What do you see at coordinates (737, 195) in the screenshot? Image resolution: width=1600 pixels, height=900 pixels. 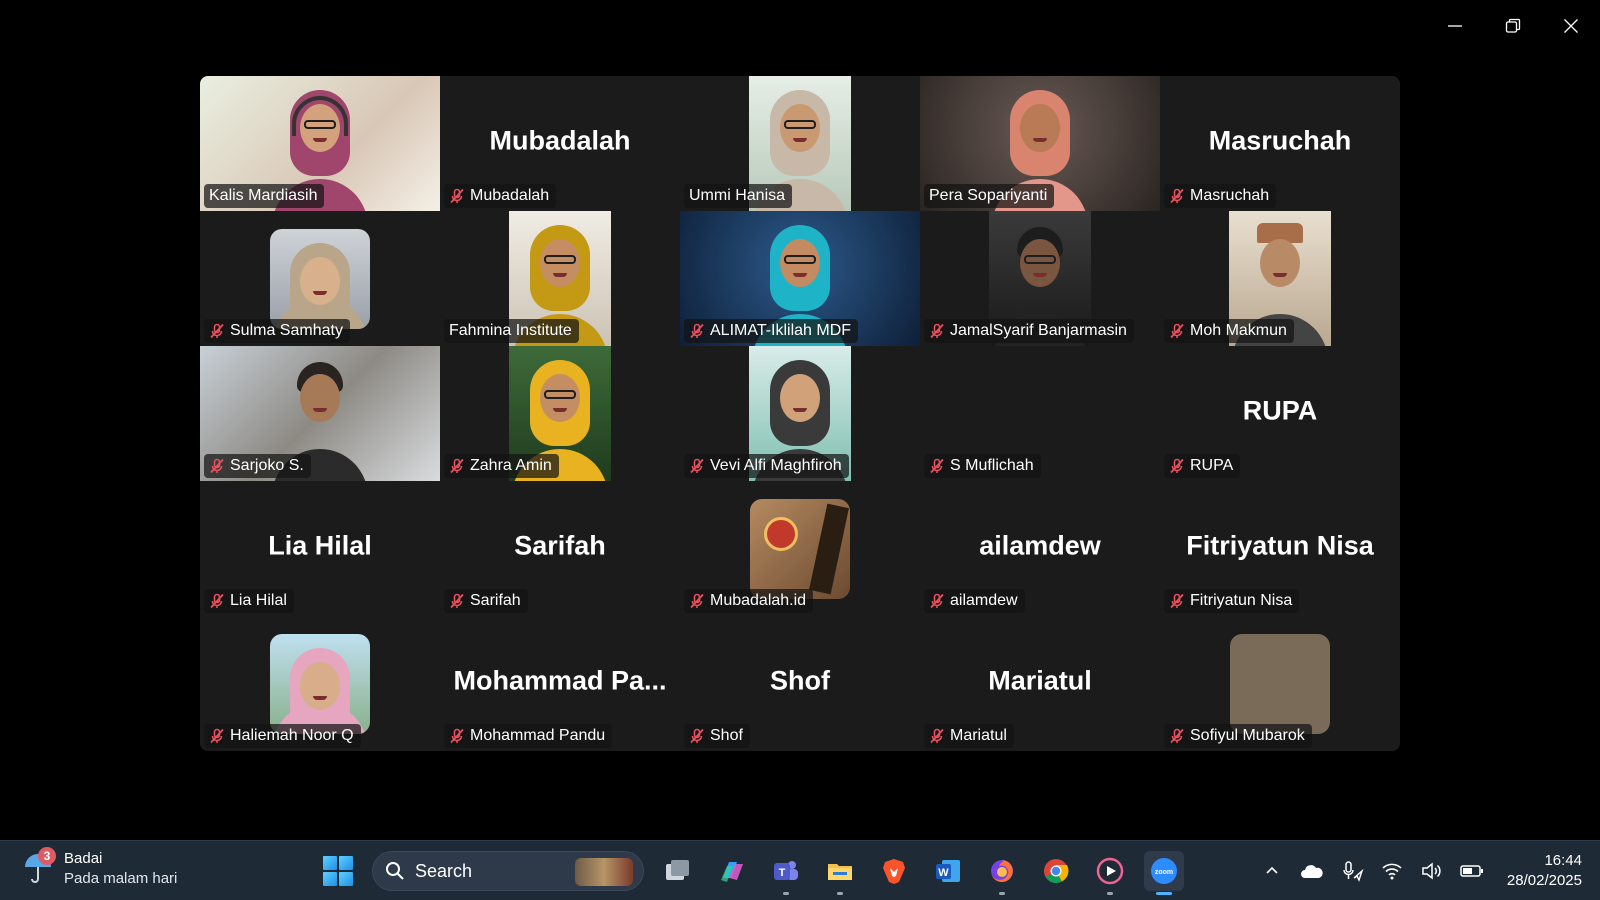 I see `participant-name: Ummi Hanisa` at bounding box center [737, 195].